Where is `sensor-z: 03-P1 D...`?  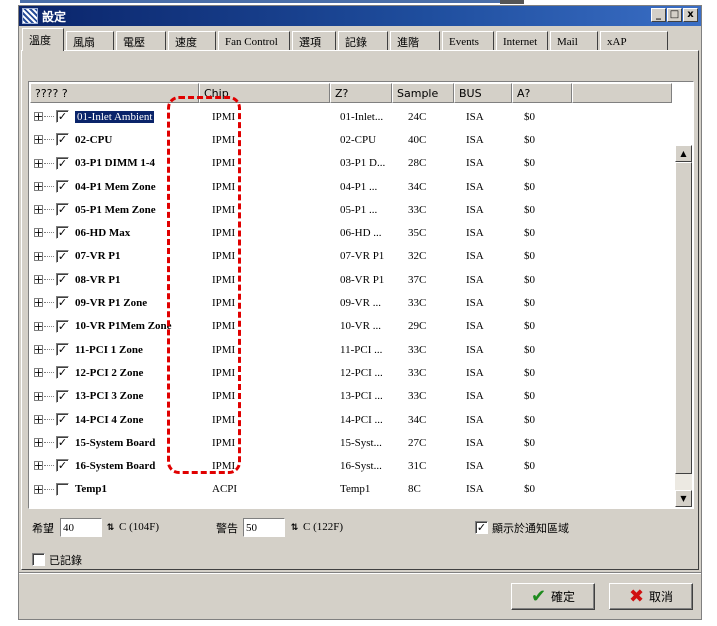 sensor-z: 03-P1 D... is located at coordinates (363, 163).